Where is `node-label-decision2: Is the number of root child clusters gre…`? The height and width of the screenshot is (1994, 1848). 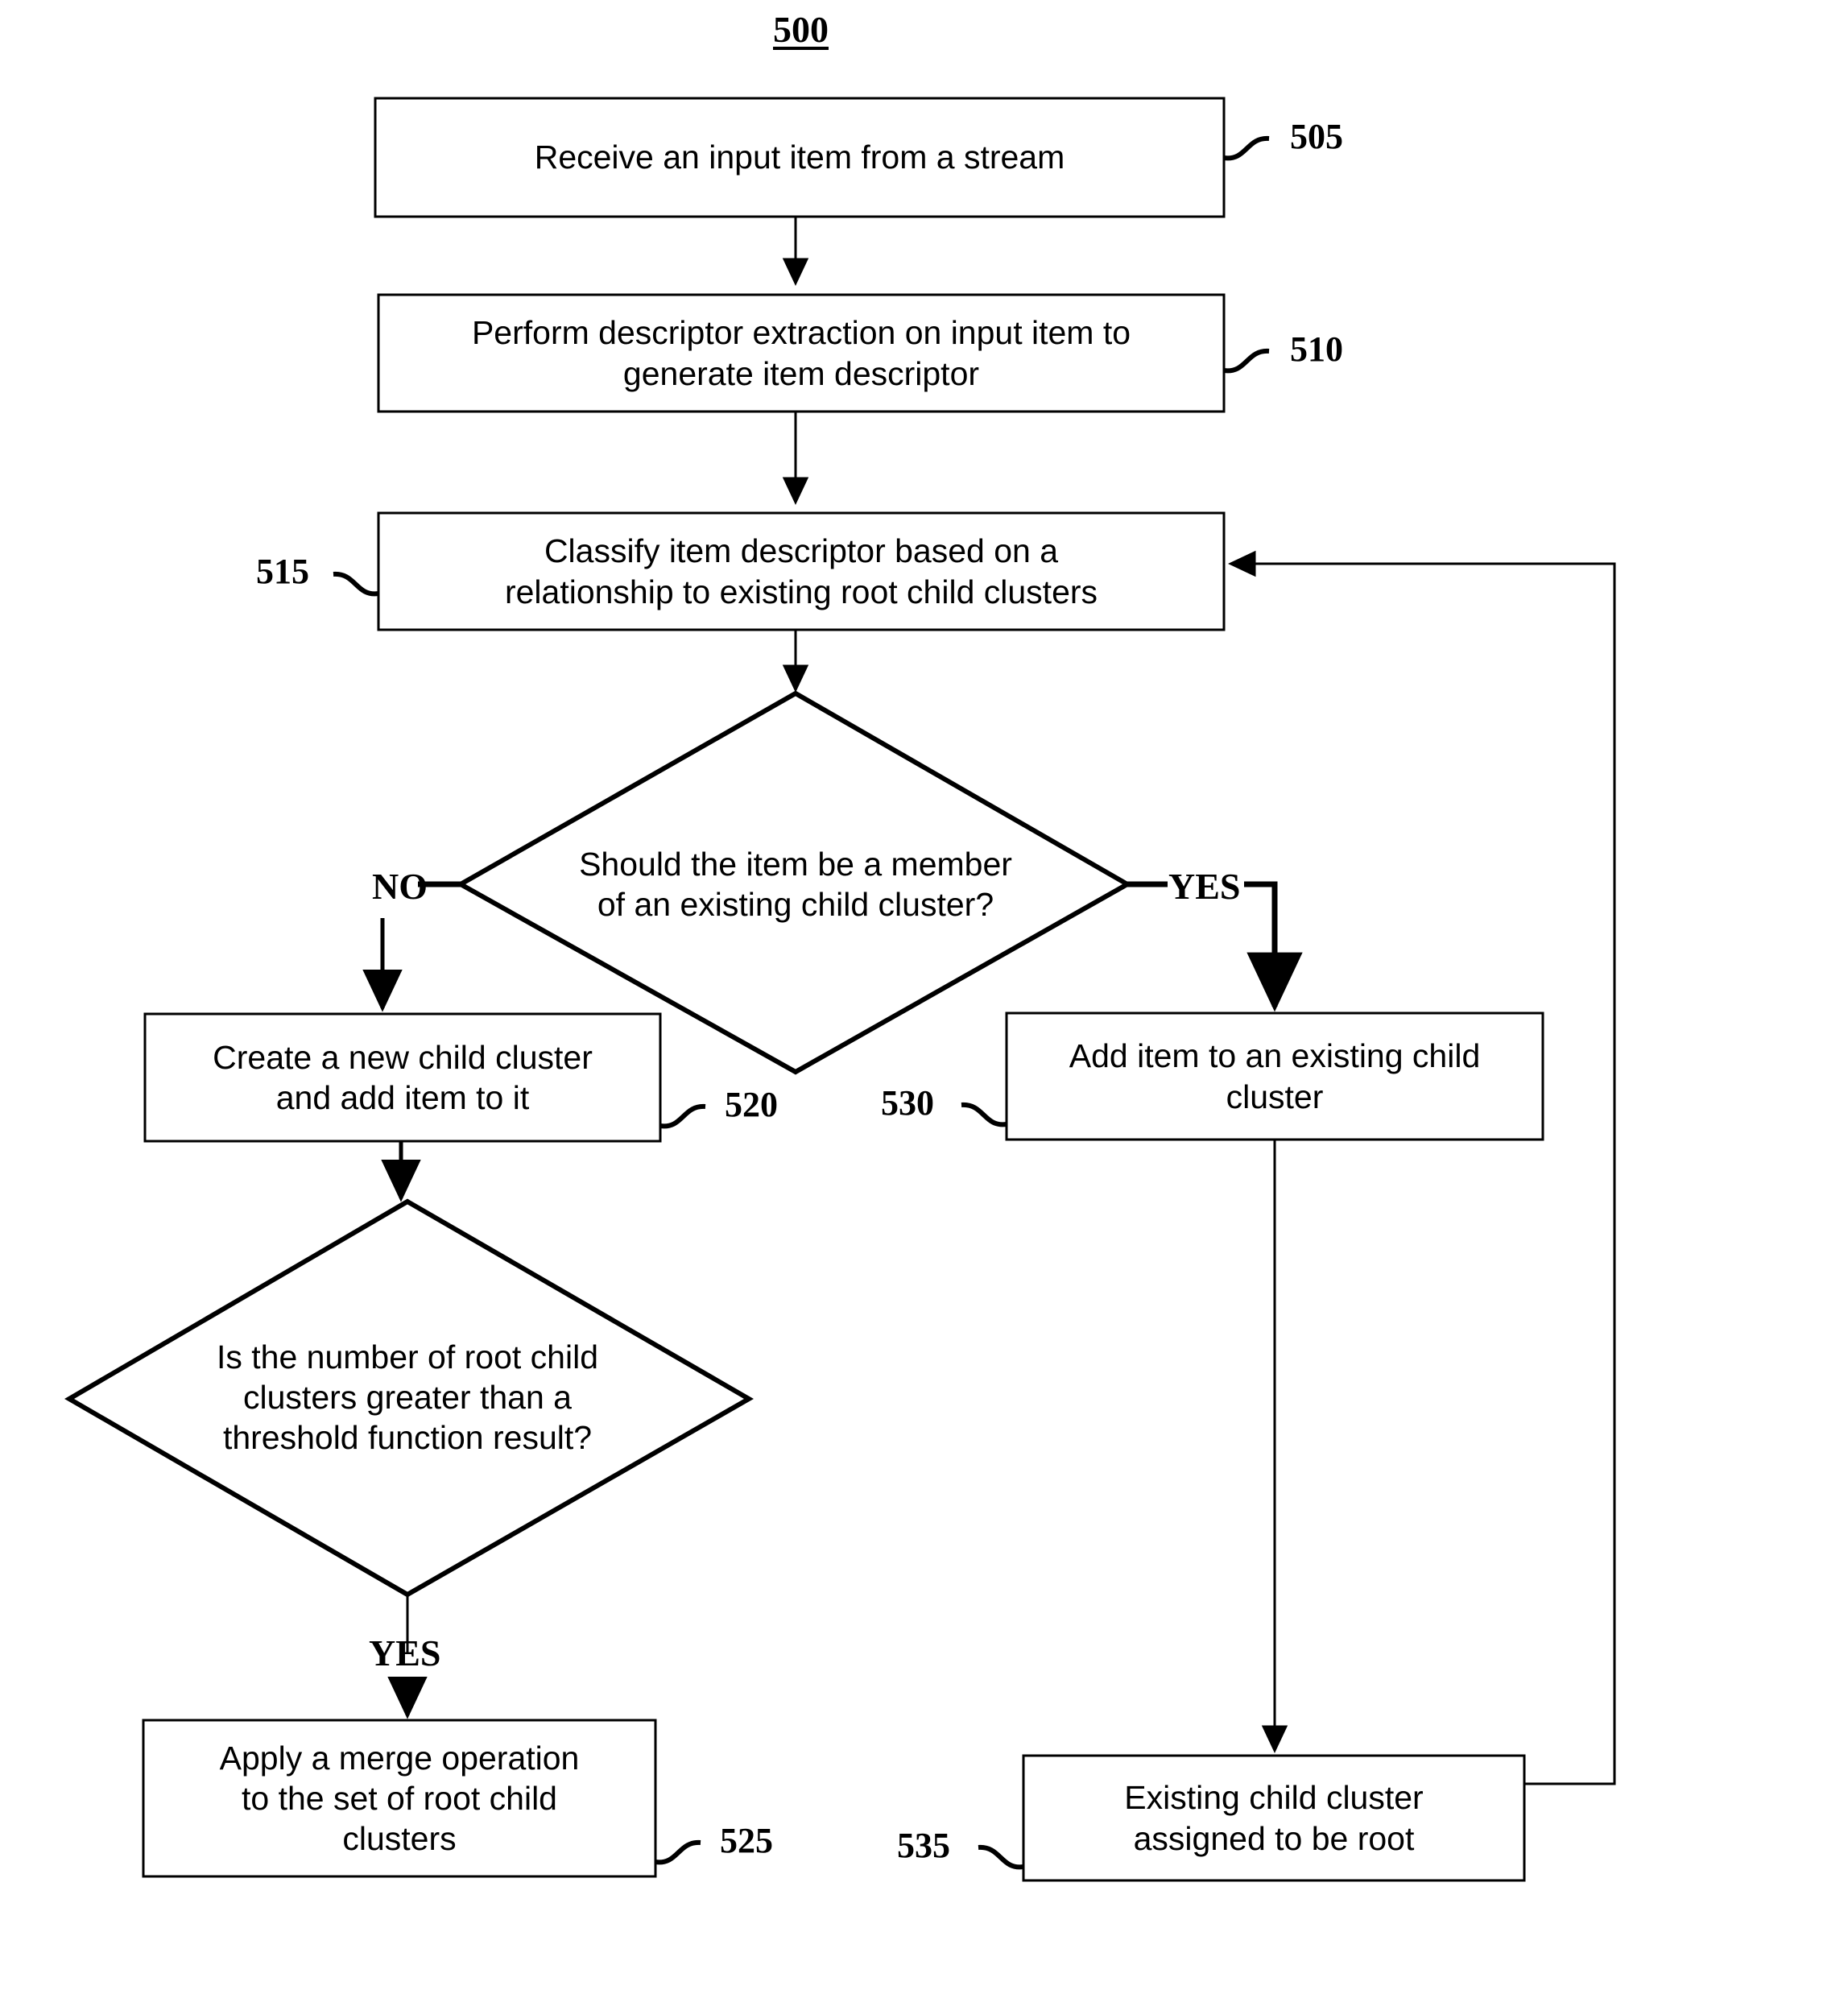 node-label-decision2: Is the number of root child clusters gre… is located at coordinates (407, 1397).